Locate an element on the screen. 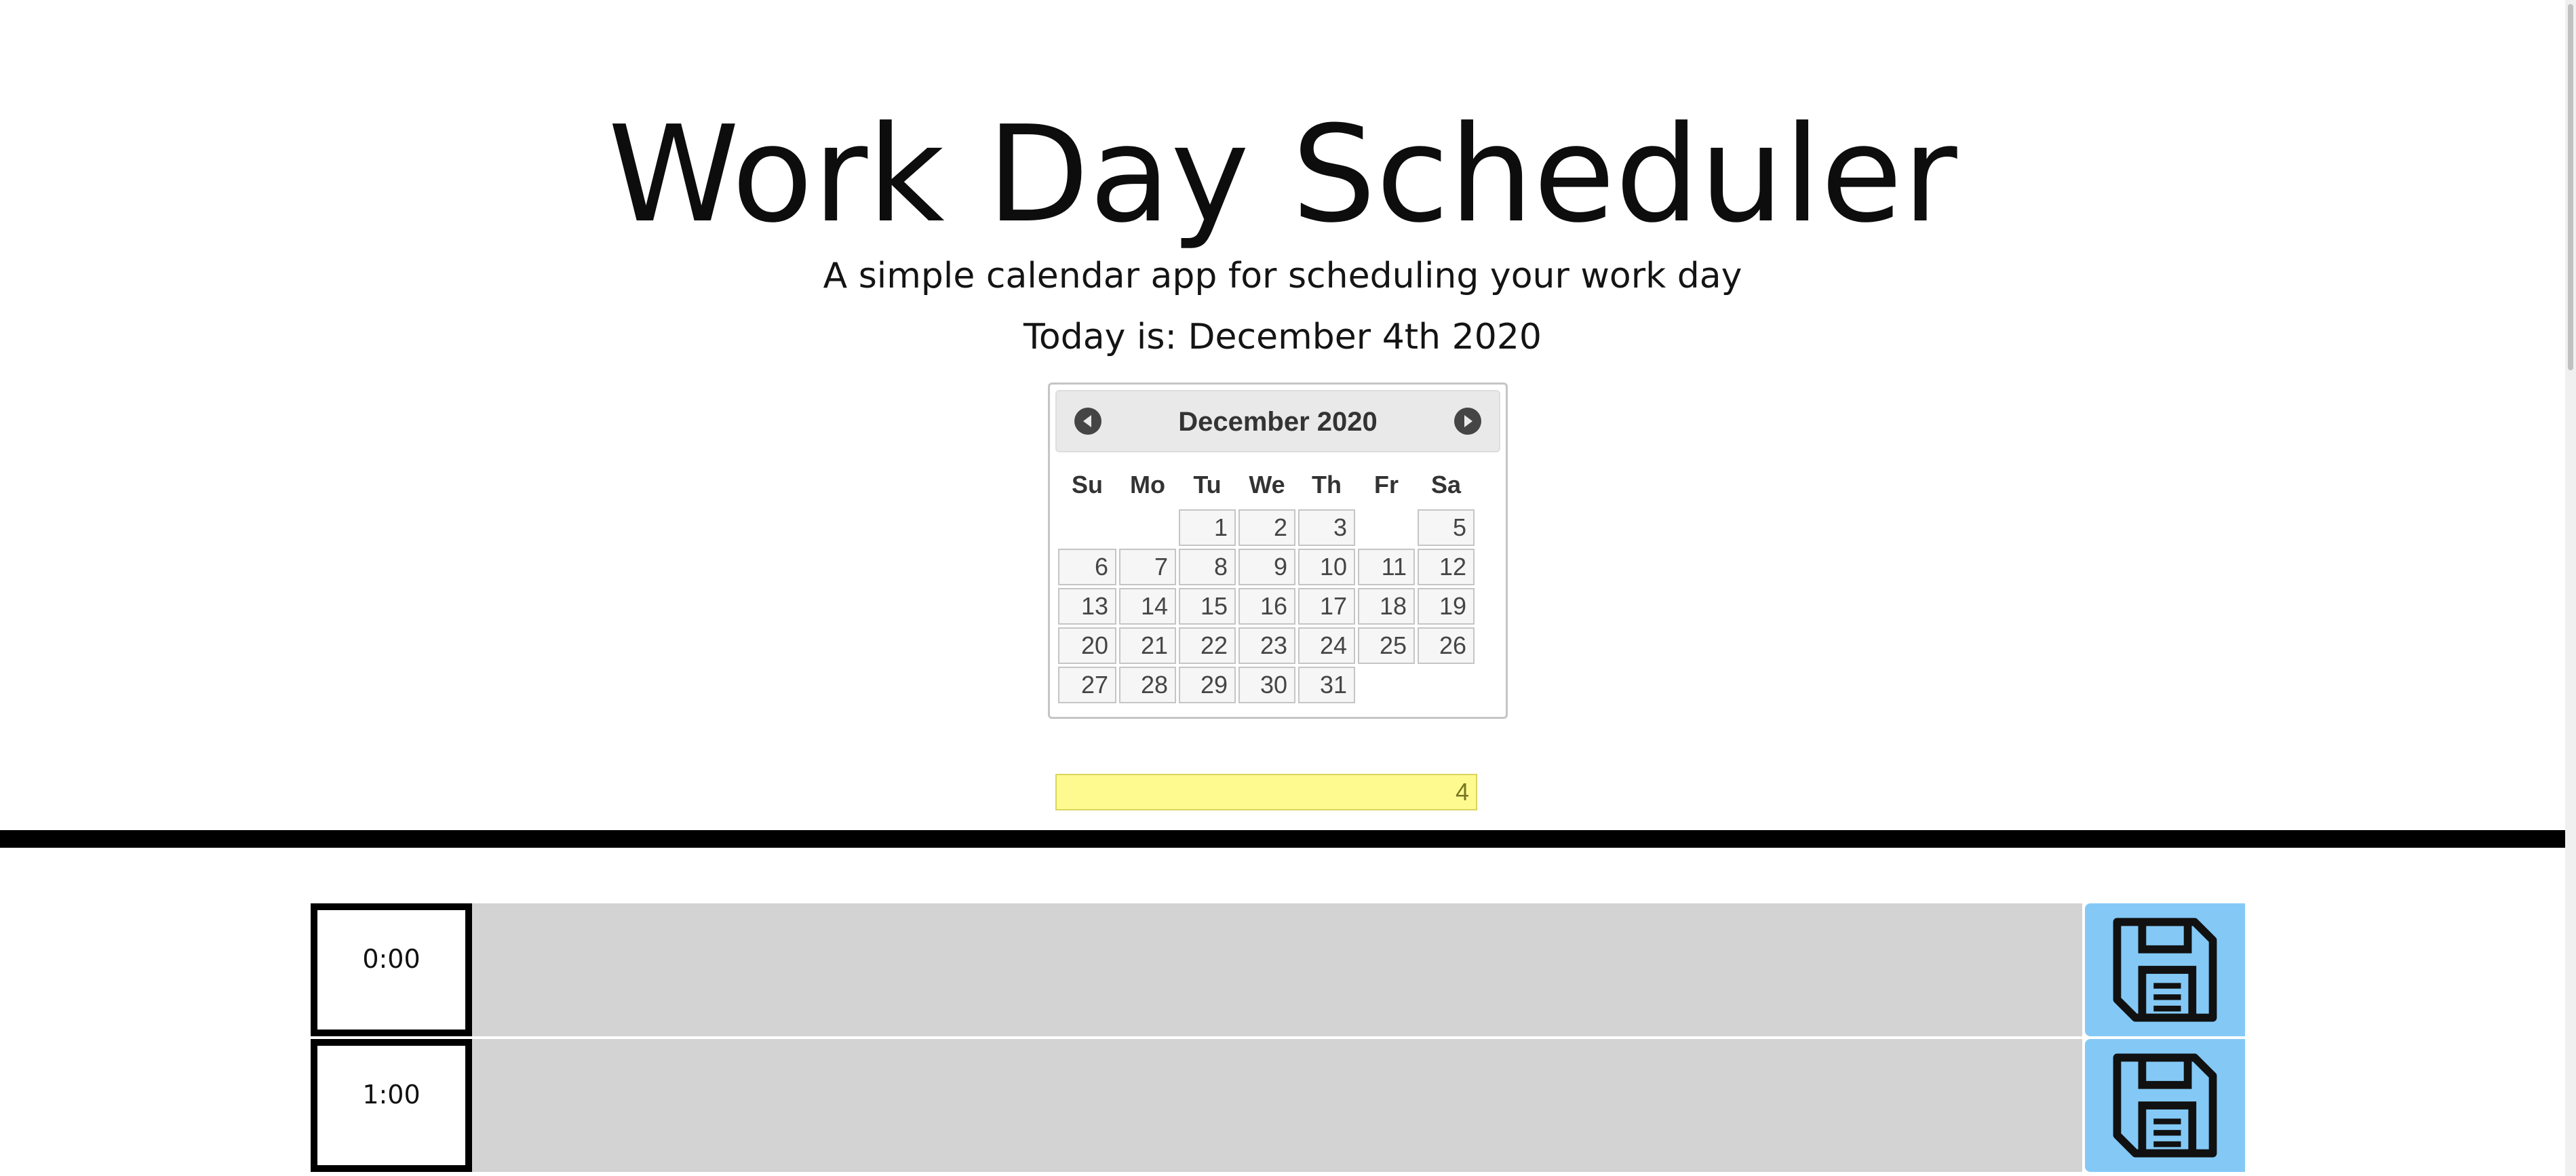  calendar-week-row: 12345 is located at coordinates (1266, 659).